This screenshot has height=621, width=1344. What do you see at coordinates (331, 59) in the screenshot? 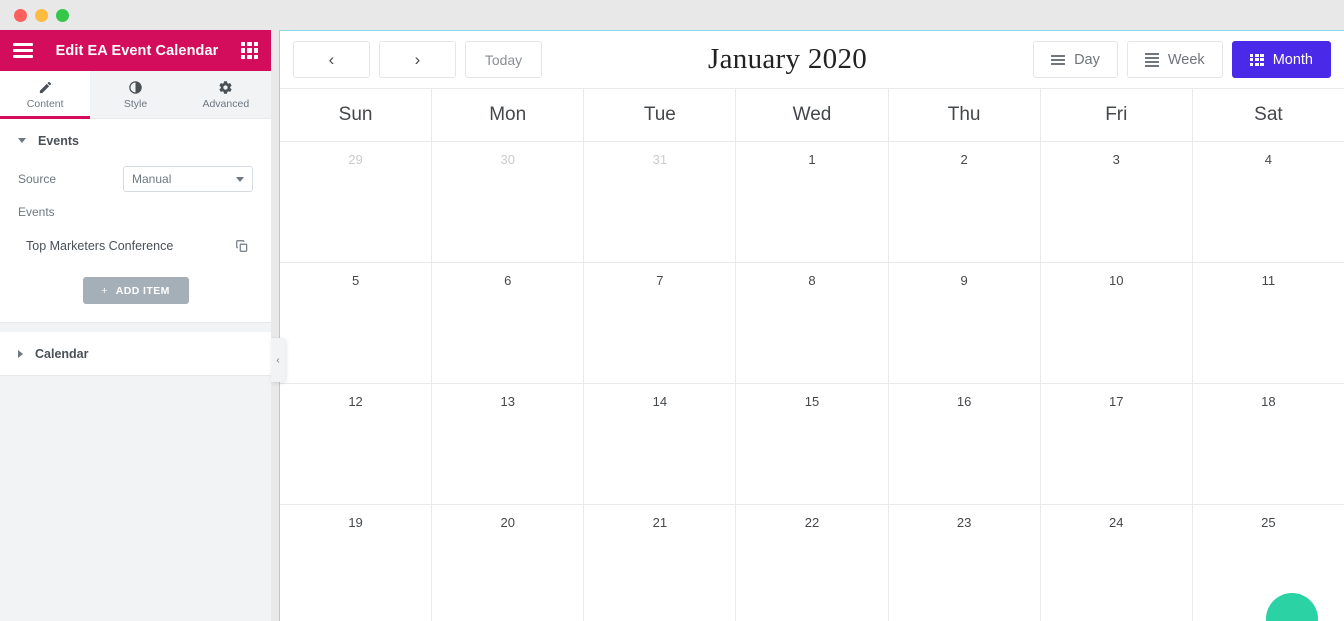
I see `prev-month-button: ‹` at bounding box center [331, 59].